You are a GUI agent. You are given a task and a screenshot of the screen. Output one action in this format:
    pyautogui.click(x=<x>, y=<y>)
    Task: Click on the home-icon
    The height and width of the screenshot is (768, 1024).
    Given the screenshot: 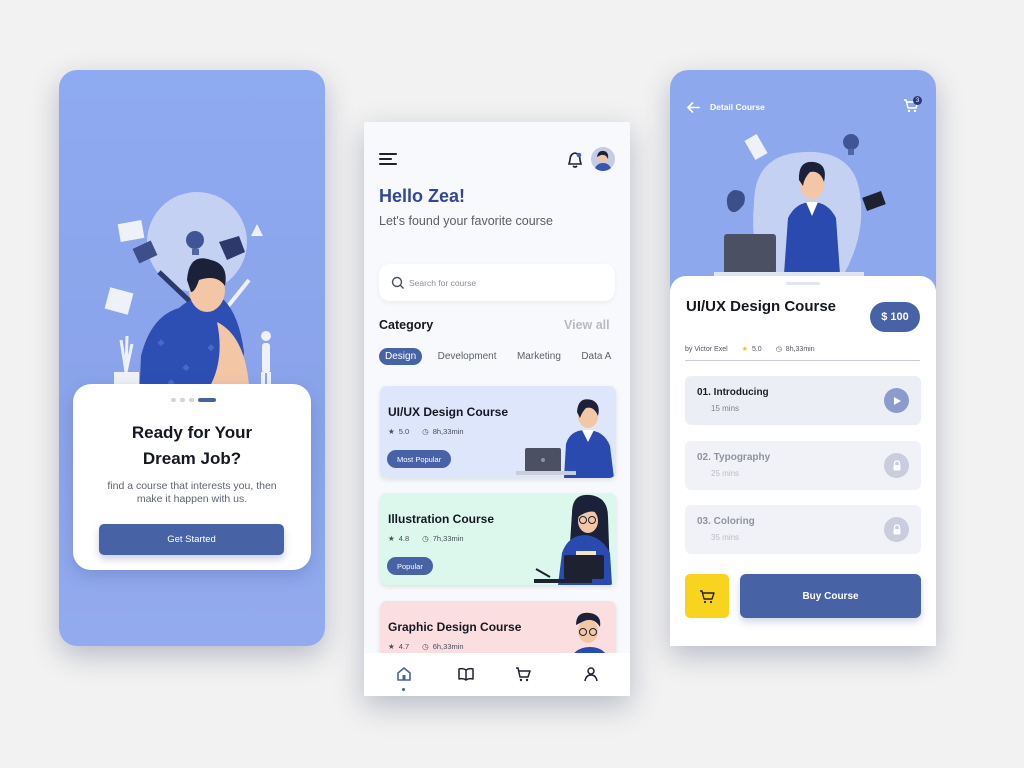 What is the action you would take?
    pyautogui.click(x=404, y=674)
    